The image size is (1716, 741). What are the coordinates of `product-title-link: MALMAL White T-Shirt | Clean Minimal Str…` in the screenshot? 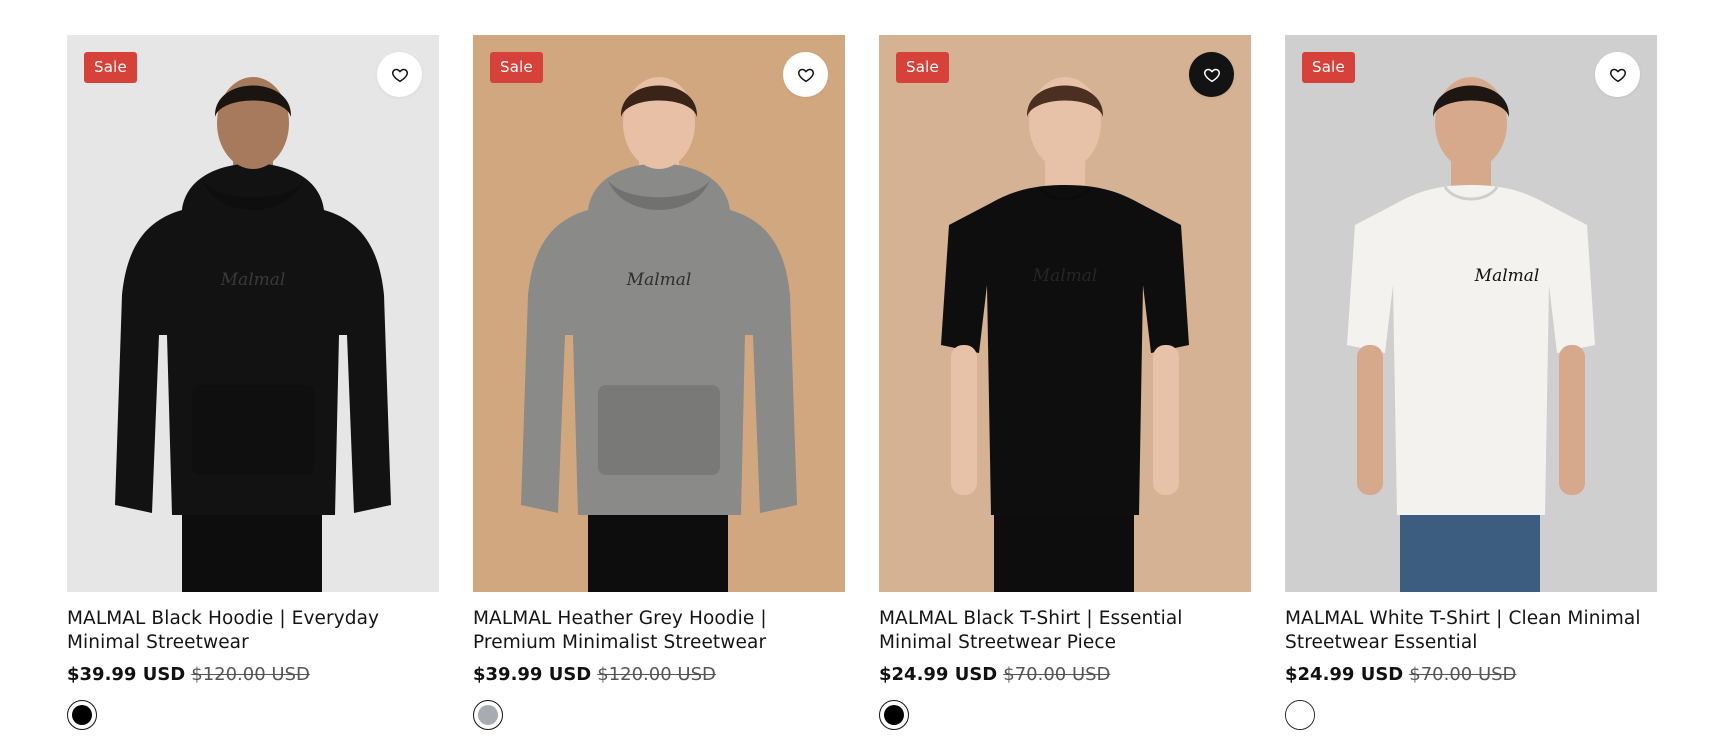 It's located at (1471, 631).